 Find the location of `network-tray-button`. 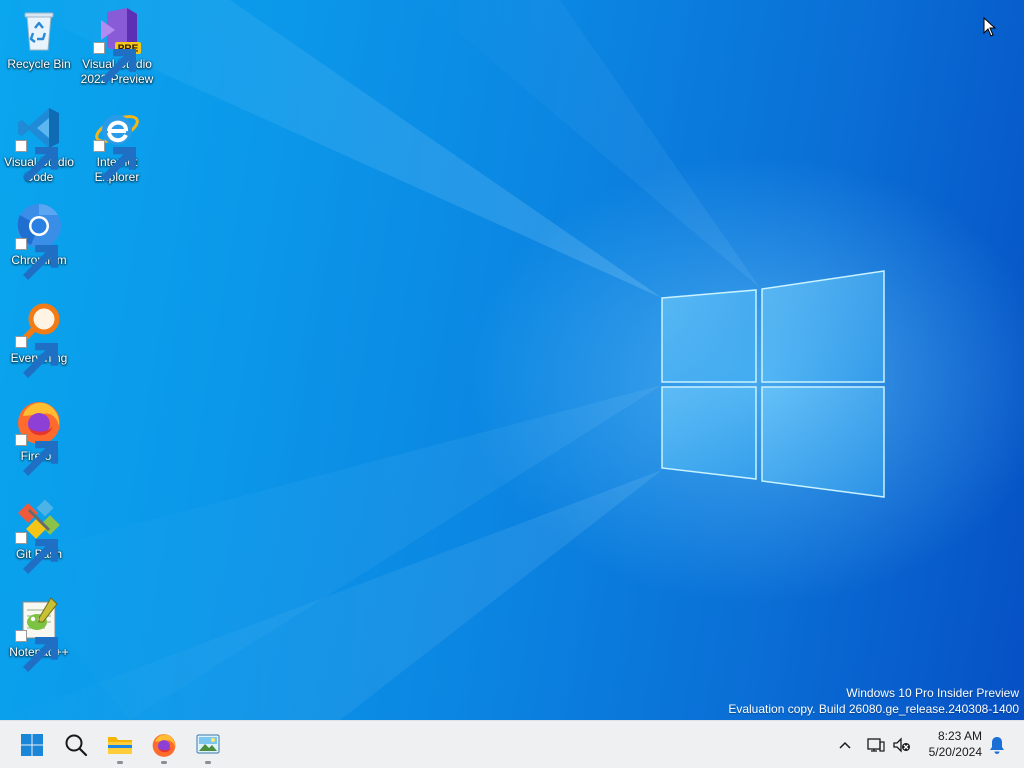

network-tray-button is located at coordinates (876, 744).